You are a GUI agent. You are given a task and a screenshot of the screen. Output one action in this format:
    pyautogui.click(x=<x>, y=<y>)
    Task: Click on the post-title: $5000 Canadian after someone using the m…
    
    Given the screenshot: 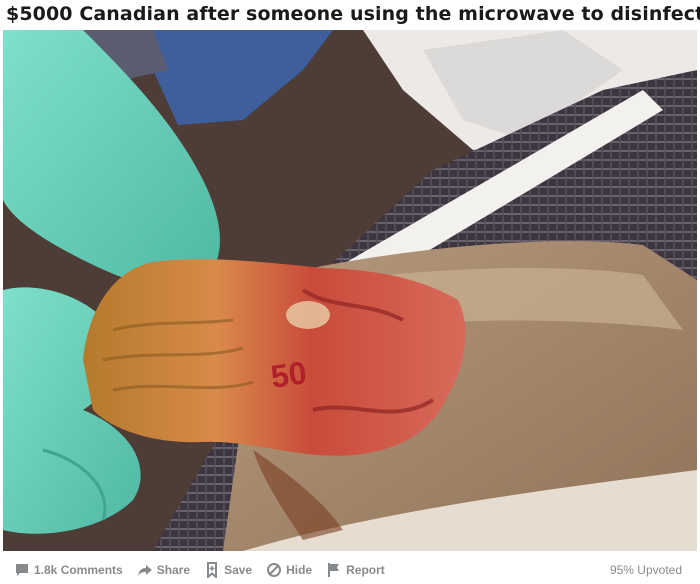 What is the action you would take?
    pyautogui.click(x=353, y=16)
    